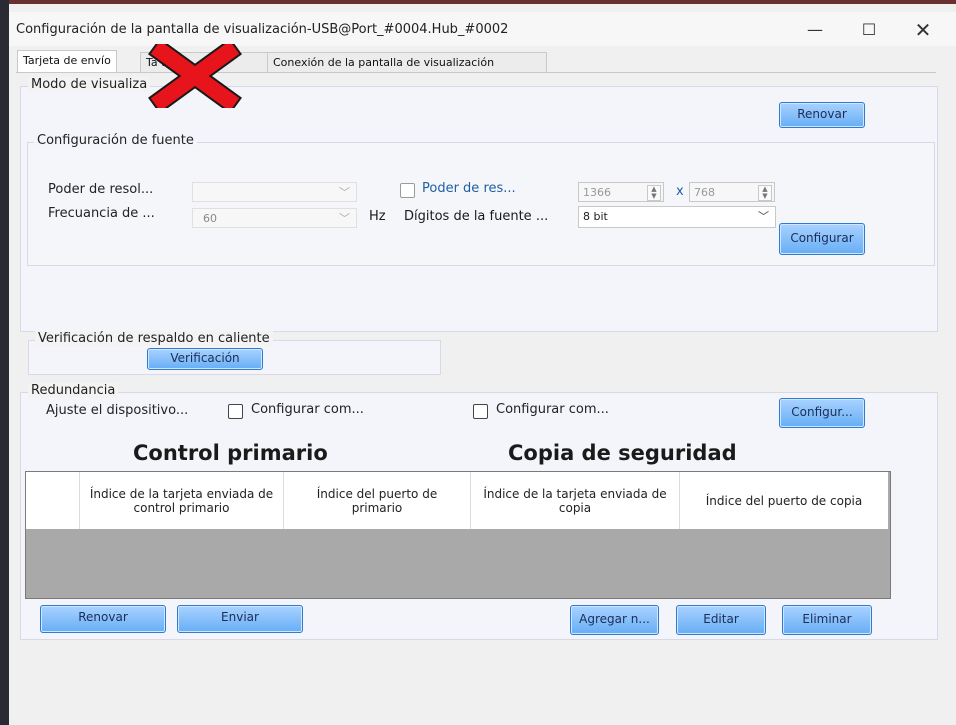 This screenshot has width=956, height=725. What do you see at coordinates (210, 218) in the screenshot?
I see `frecuencia-value: 60` at bounding box center [210, 218].